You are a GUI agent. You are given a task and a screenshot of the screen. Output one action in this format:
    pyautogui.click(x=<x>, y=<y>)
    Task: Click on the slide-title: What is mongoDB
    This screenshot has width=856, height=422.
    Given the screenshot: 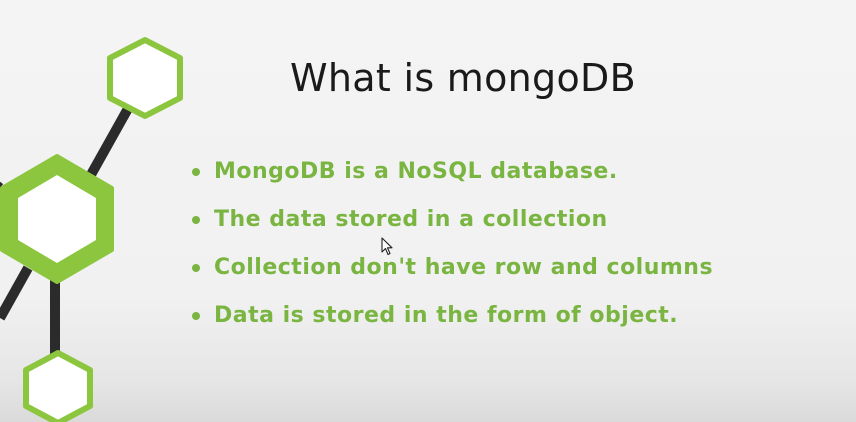 What is the action you would take?
    pyautogui.click(x=463, y=78)
    